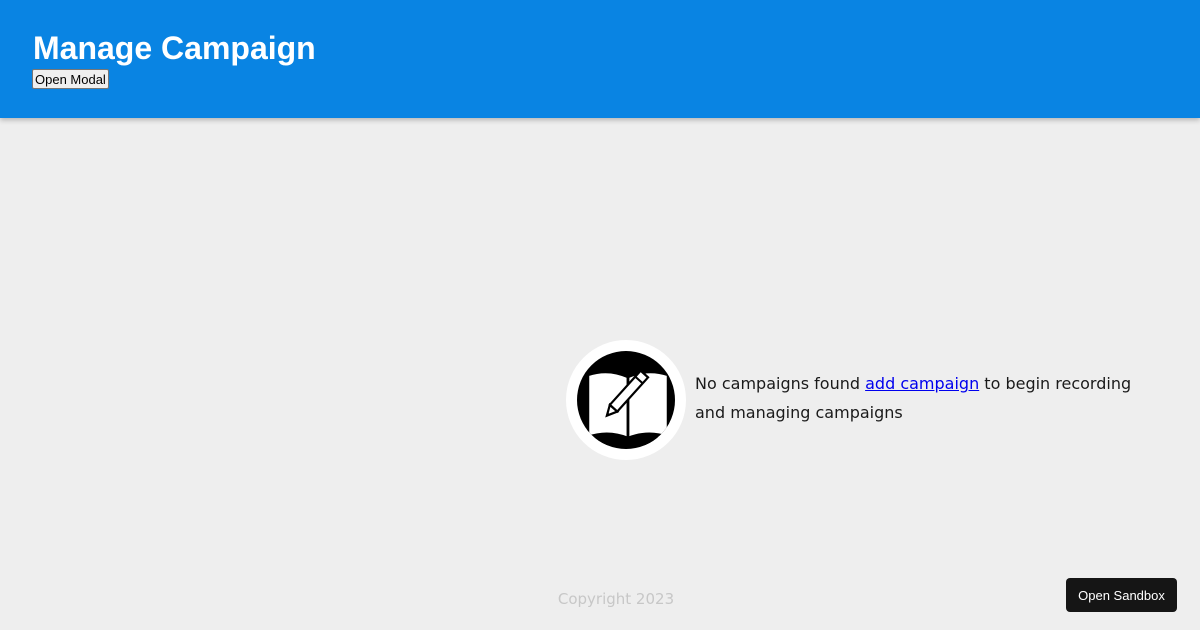 This screenshot has width=1200, height=630. What do you see at coordinates (616, 599) in the screenshot?
I see `copyright-text: Copyright 2023` at bounding box center [616, 599].